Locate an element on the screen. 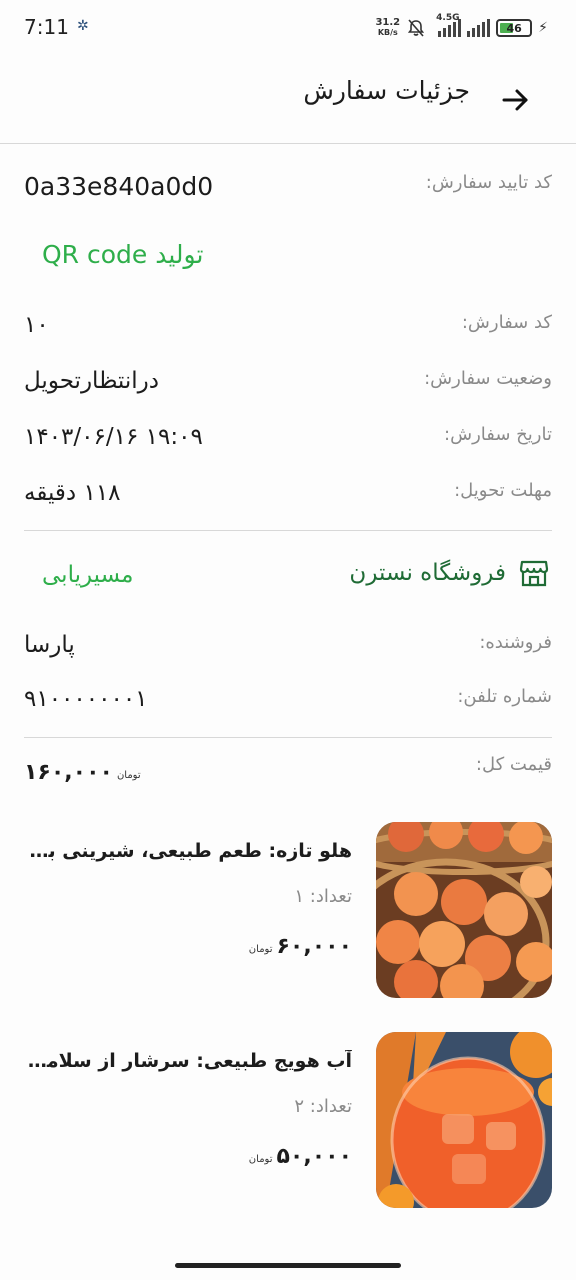 Image resolution: width=576 pixels, height=1280 pixels. delivery-deadline-label: مهلت تحویل: is located at coordinates (503, 490).